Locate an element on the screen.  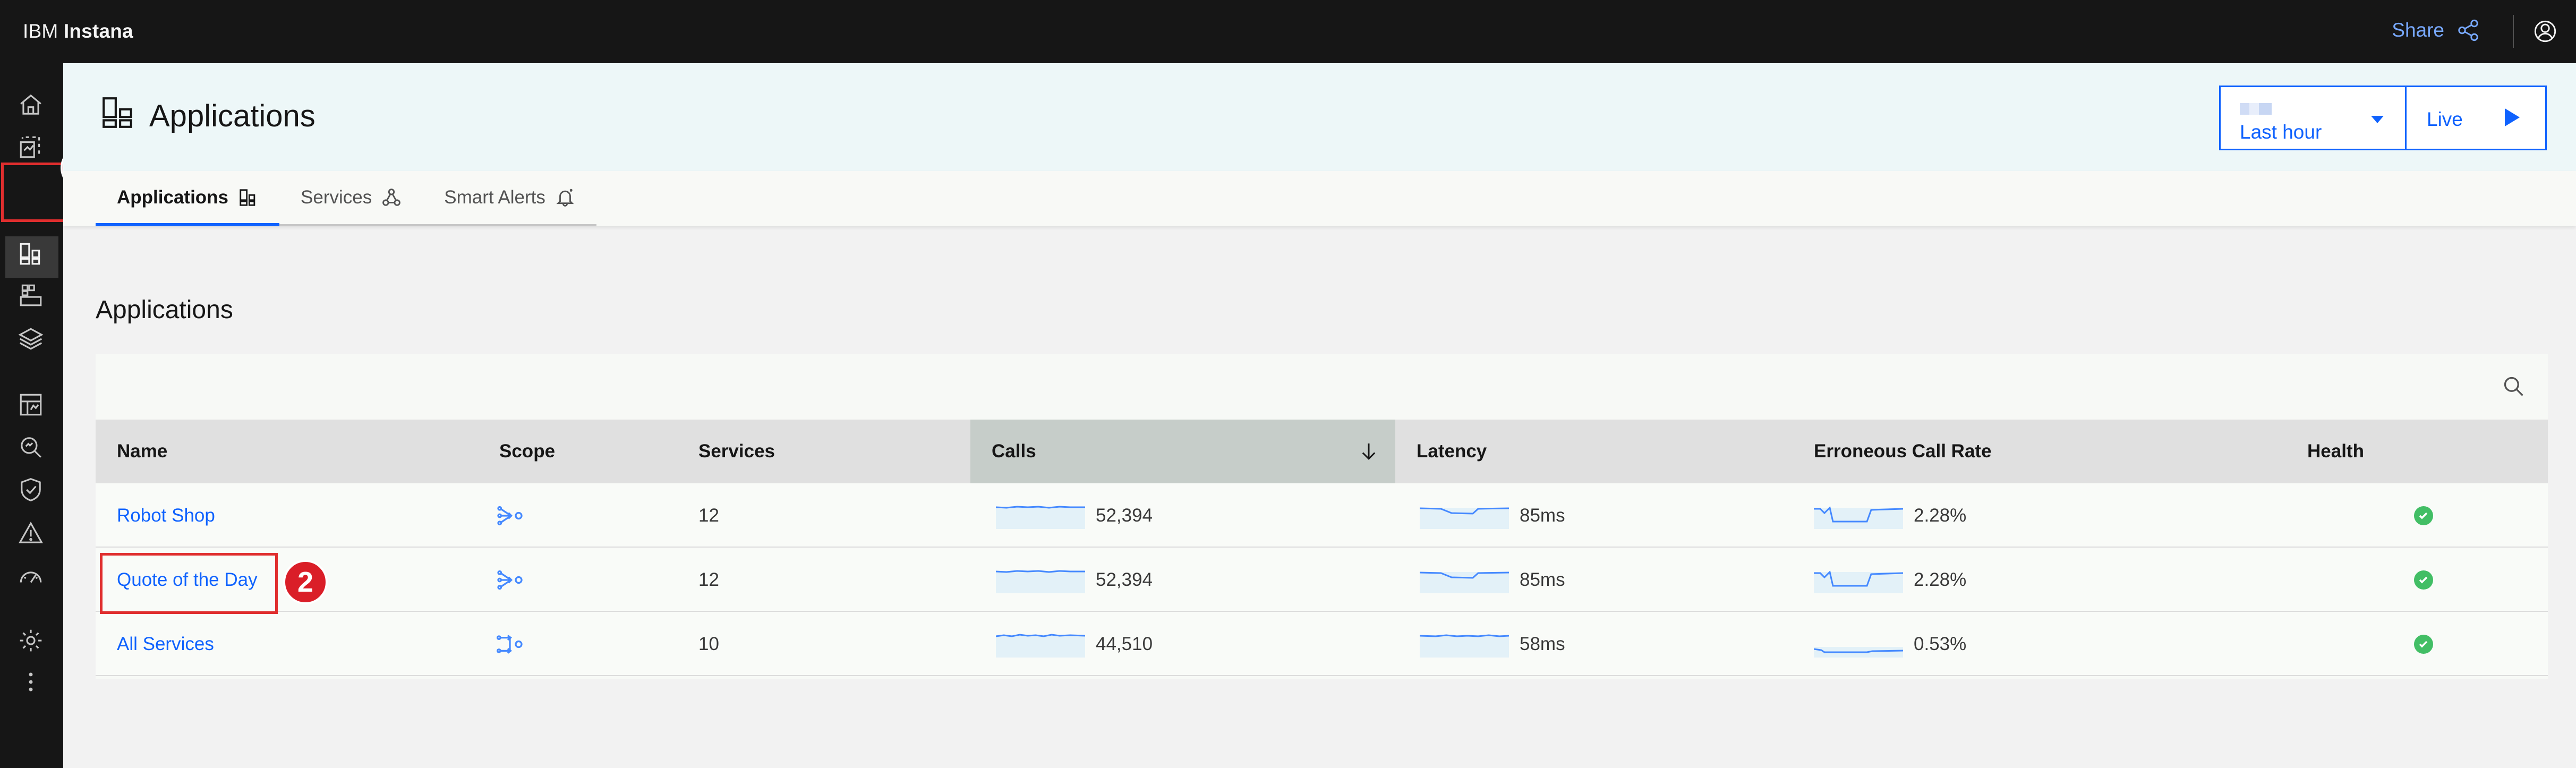
tab-services: Services is located at coordinates (351, 197).